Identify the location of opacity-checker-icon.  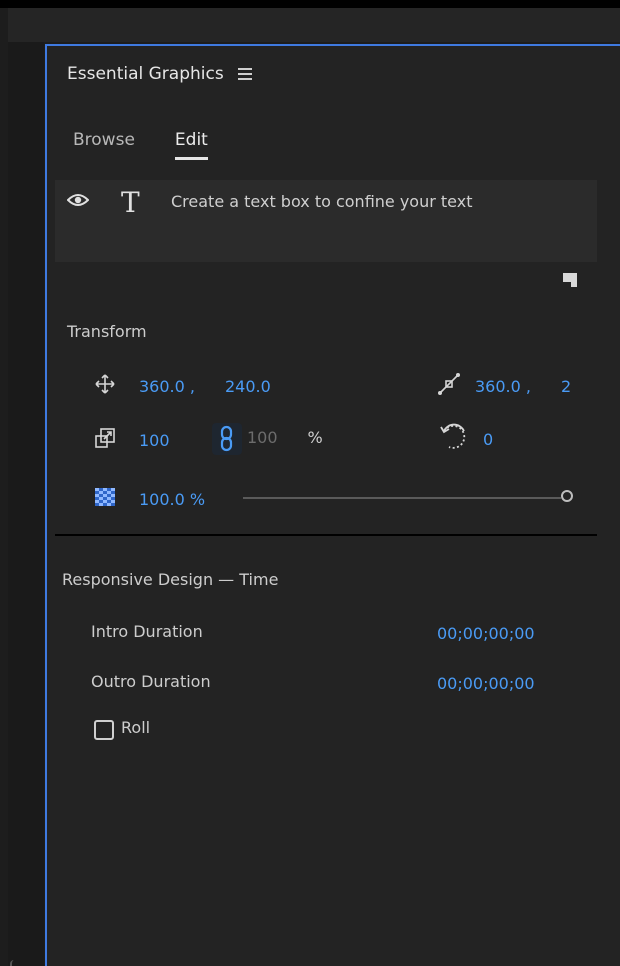
(105, 499).